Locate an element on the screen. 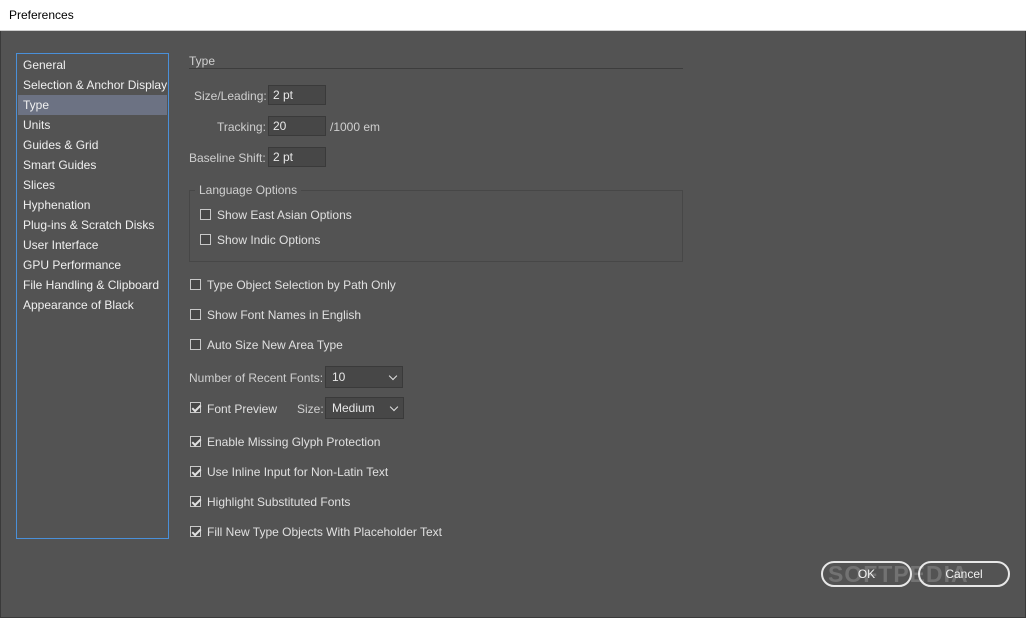 Image resolution: width=1026 pixels, height=618 pixels. placeholder-text-checkbox is located at coordinates (195, 531).